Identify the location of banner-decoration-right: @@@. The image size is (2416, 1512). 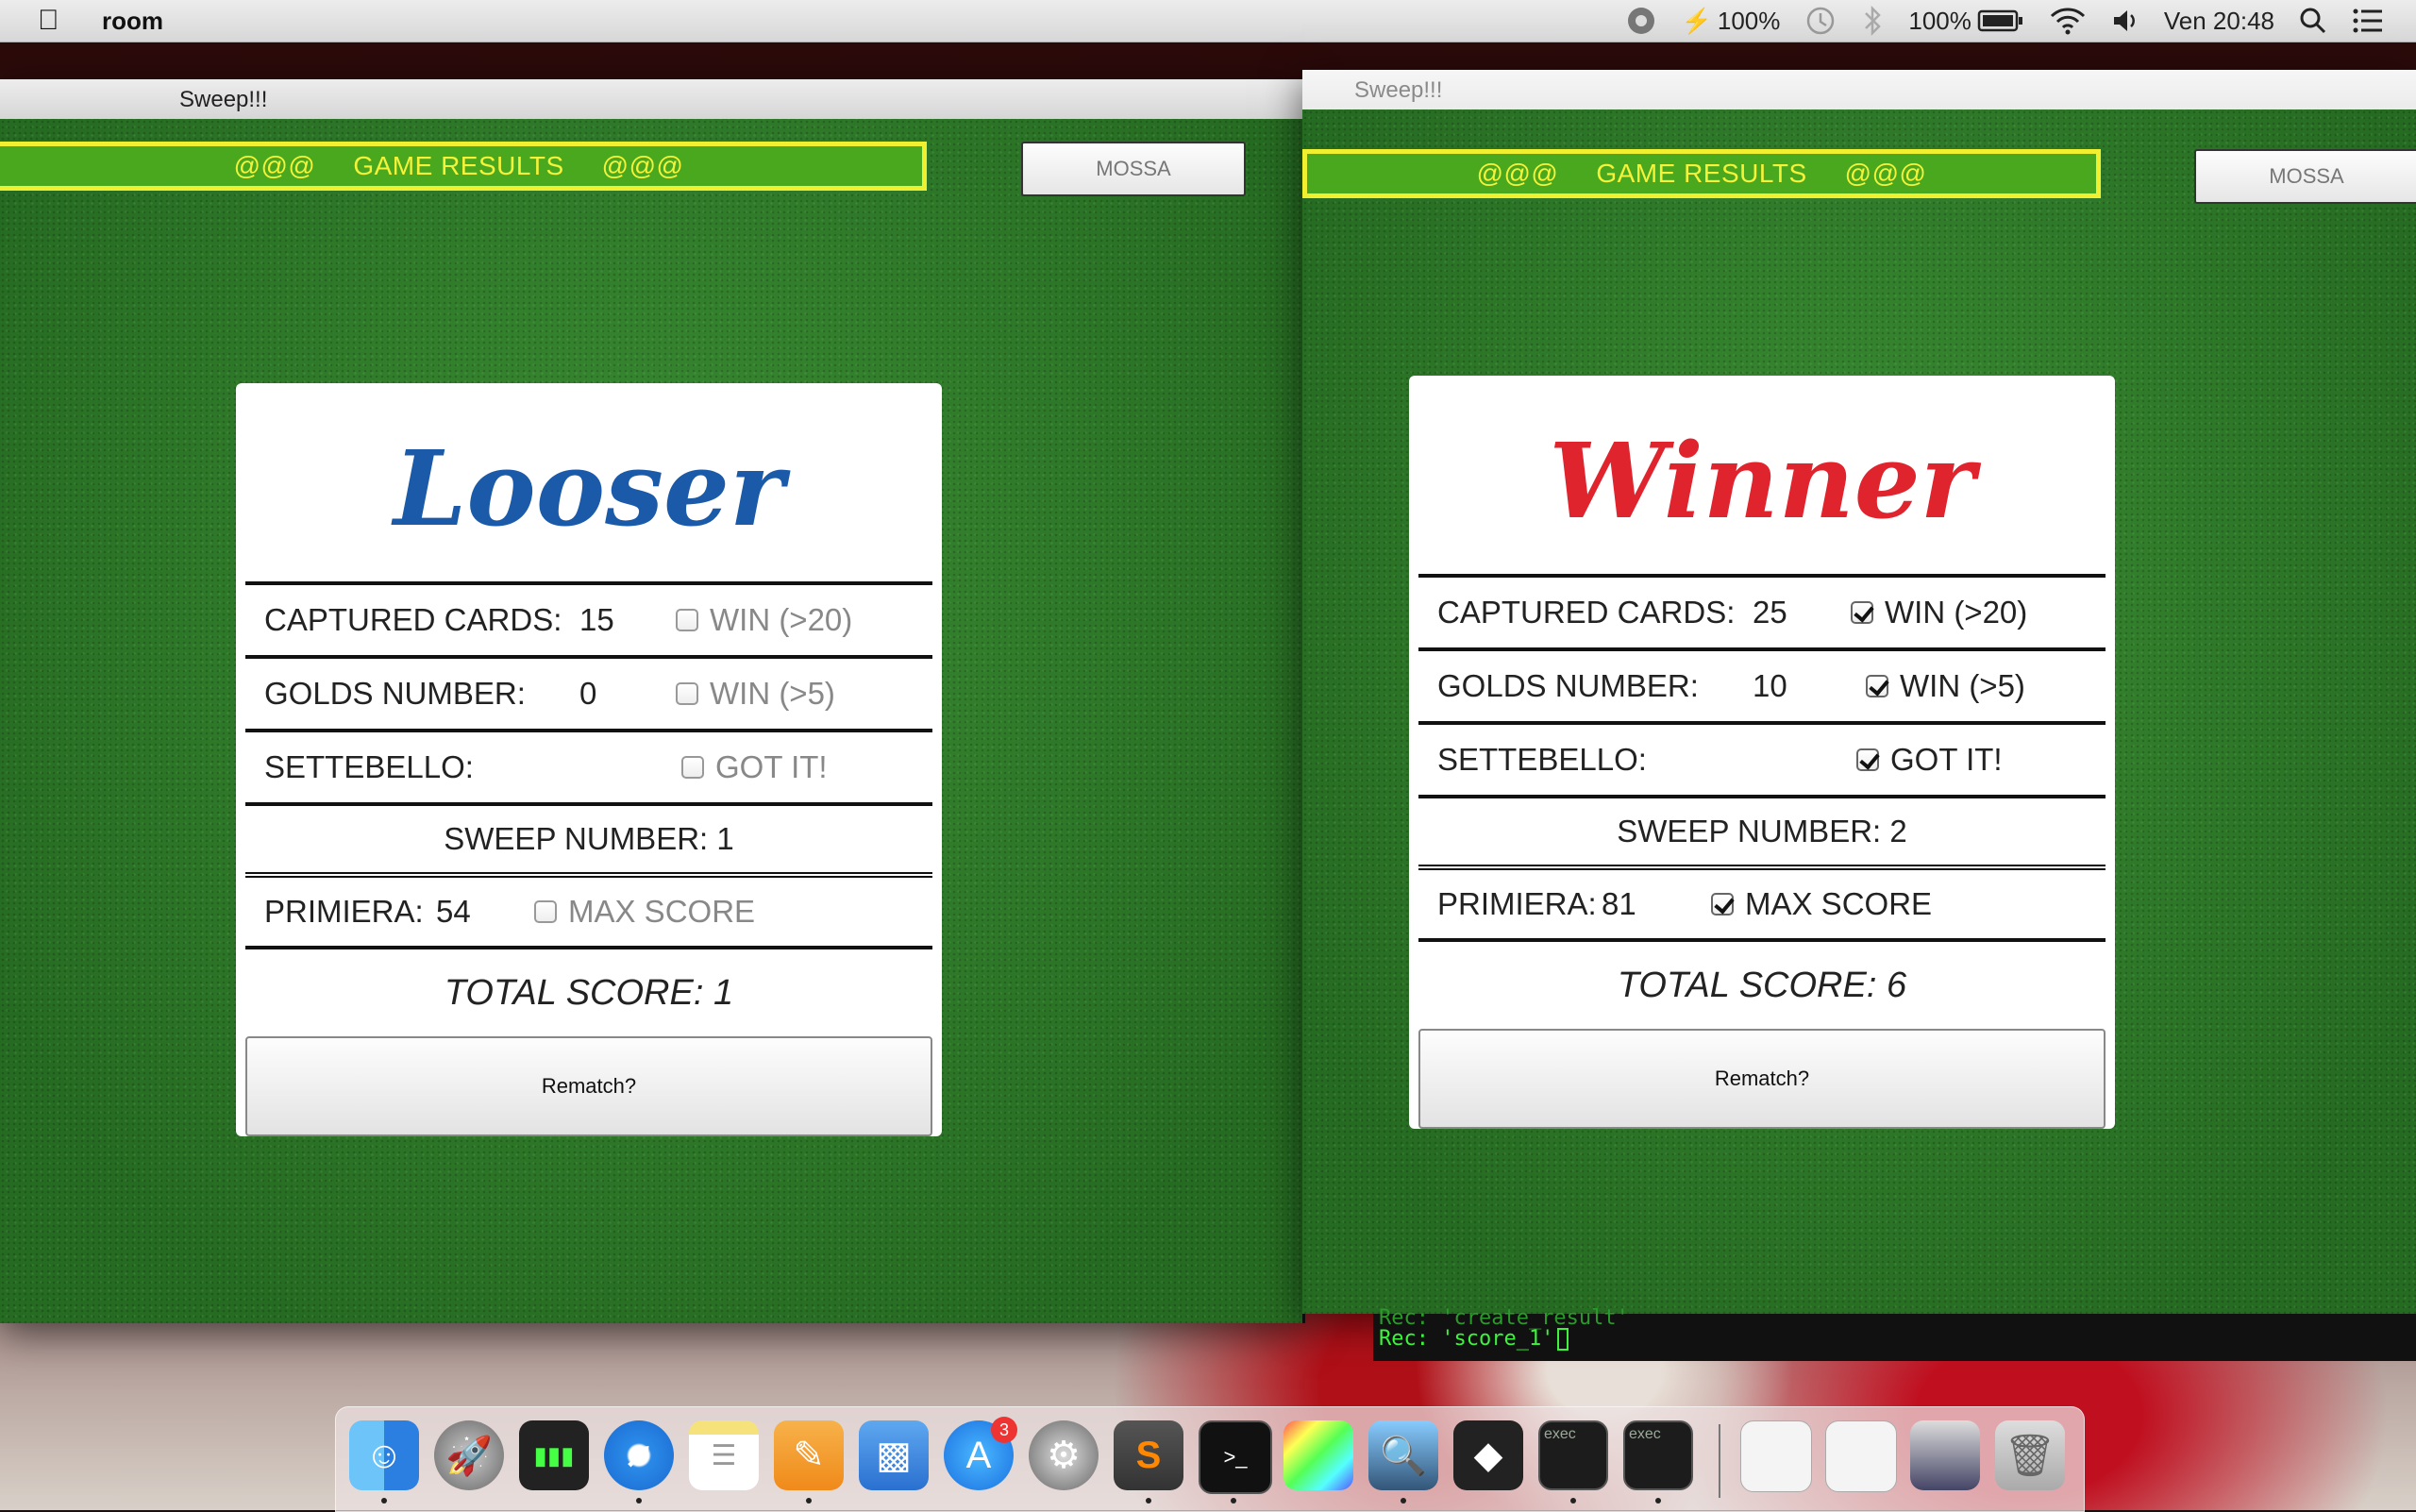
(643, 165).